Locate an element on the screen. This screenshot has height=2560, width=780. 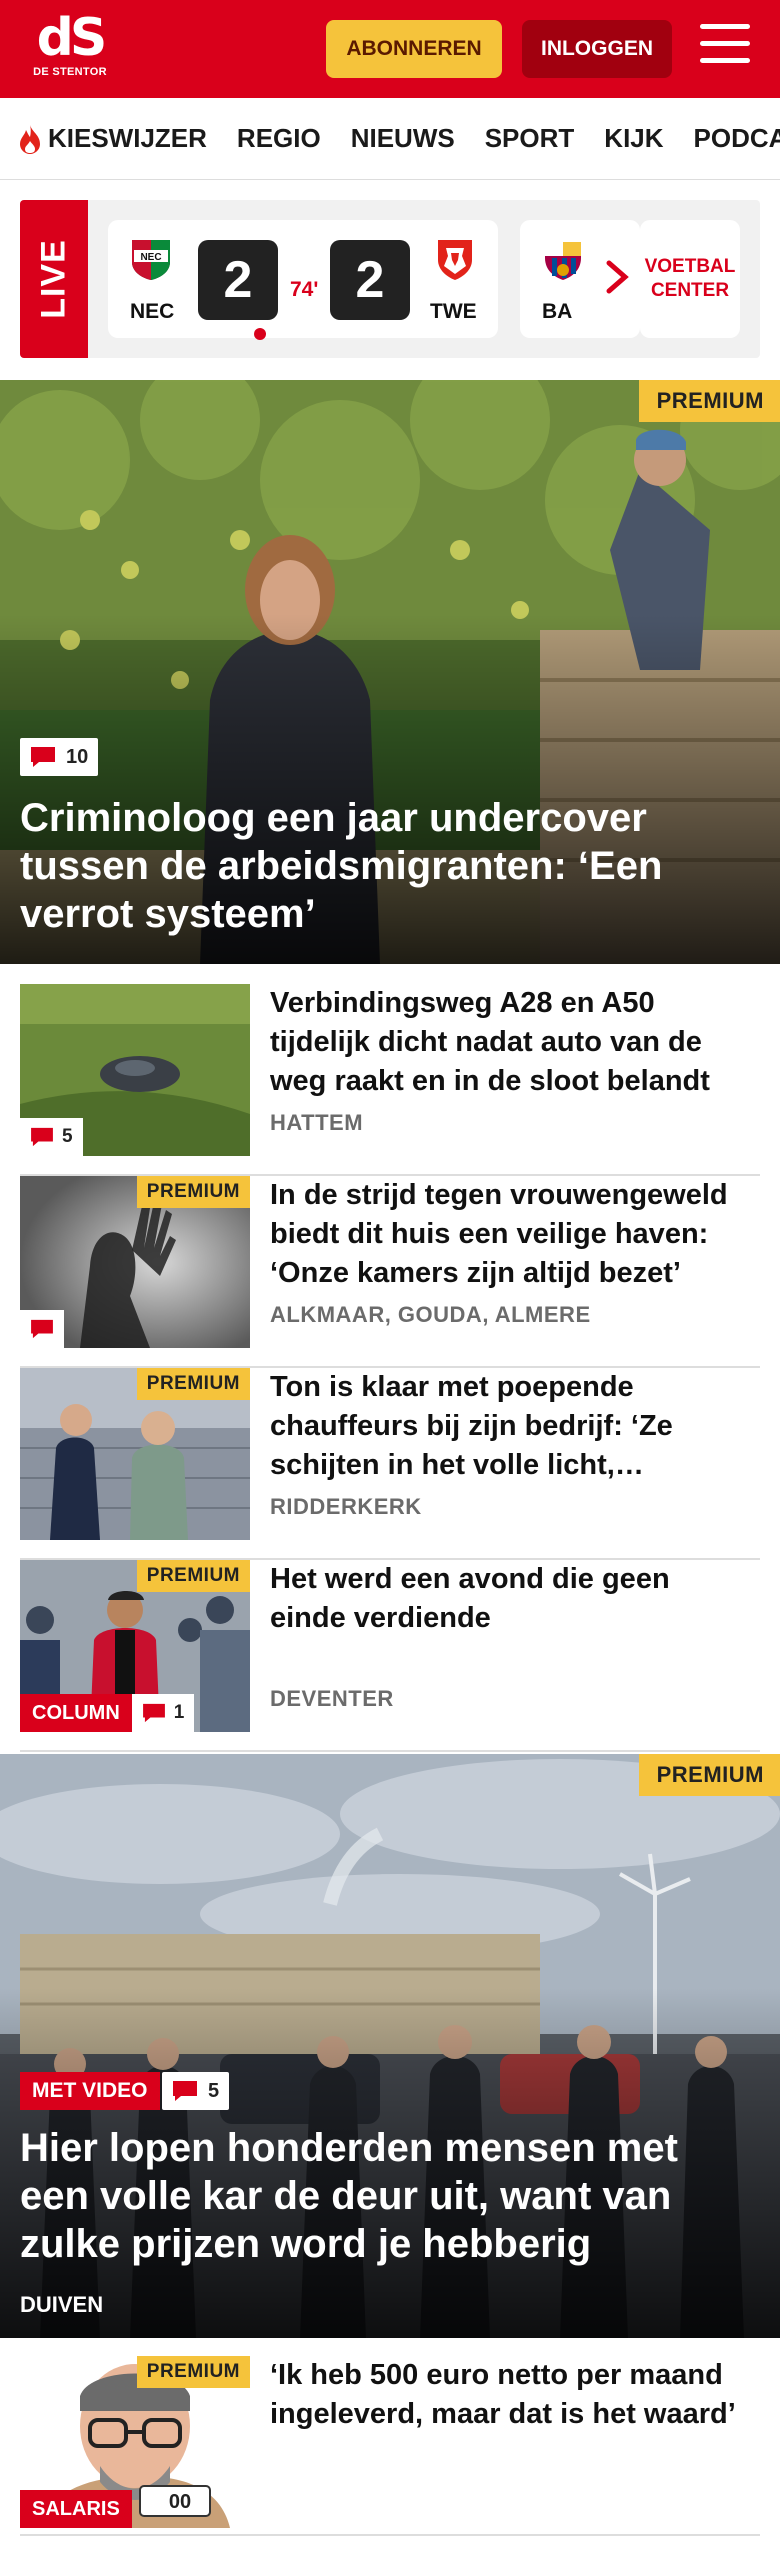
nav-item-kieswijzer: KIESWIJZER is located at coordinates (111, 139).